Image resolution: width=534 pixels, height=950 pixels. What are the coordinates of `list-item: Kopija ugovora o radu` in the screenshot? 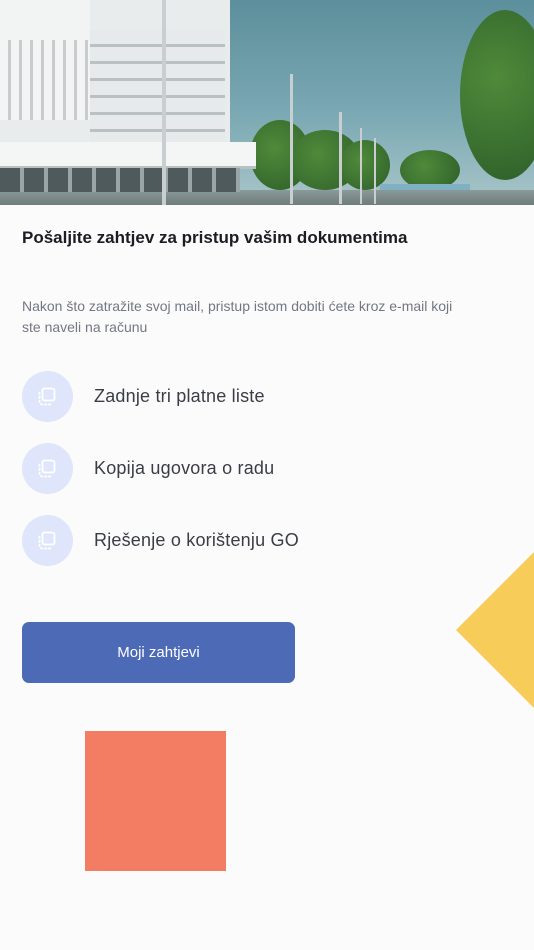 It's located at (232, 468).